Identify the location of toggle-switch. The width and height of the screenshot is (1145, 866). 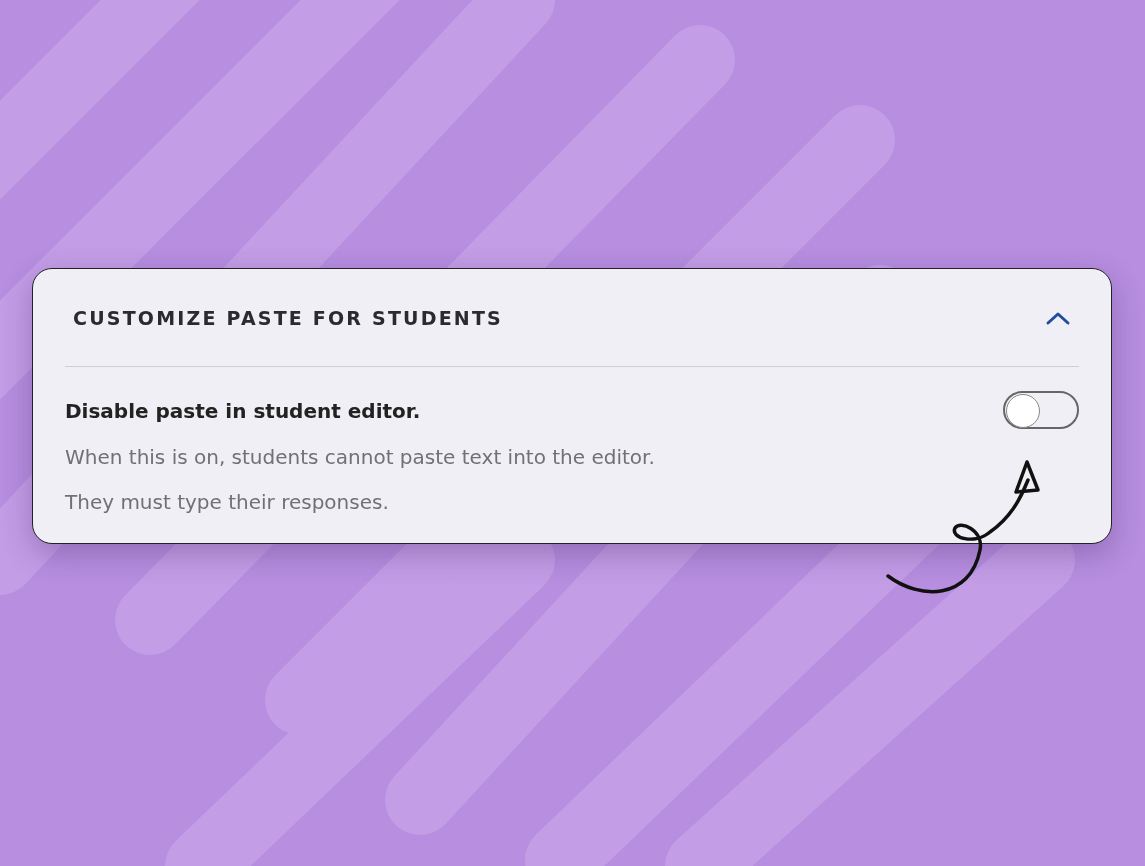
(1041, 410).